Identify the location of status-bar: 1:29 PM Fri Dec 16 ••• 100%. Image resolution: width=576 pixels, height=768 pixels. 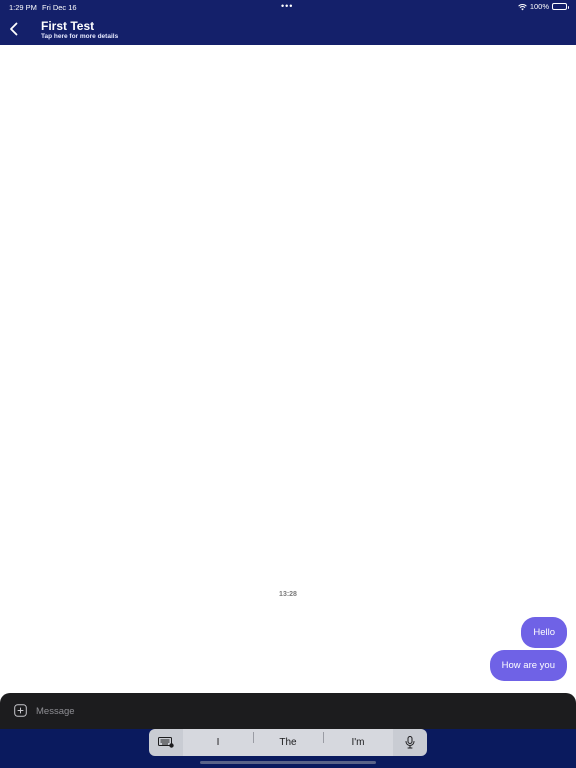
(288, 7).